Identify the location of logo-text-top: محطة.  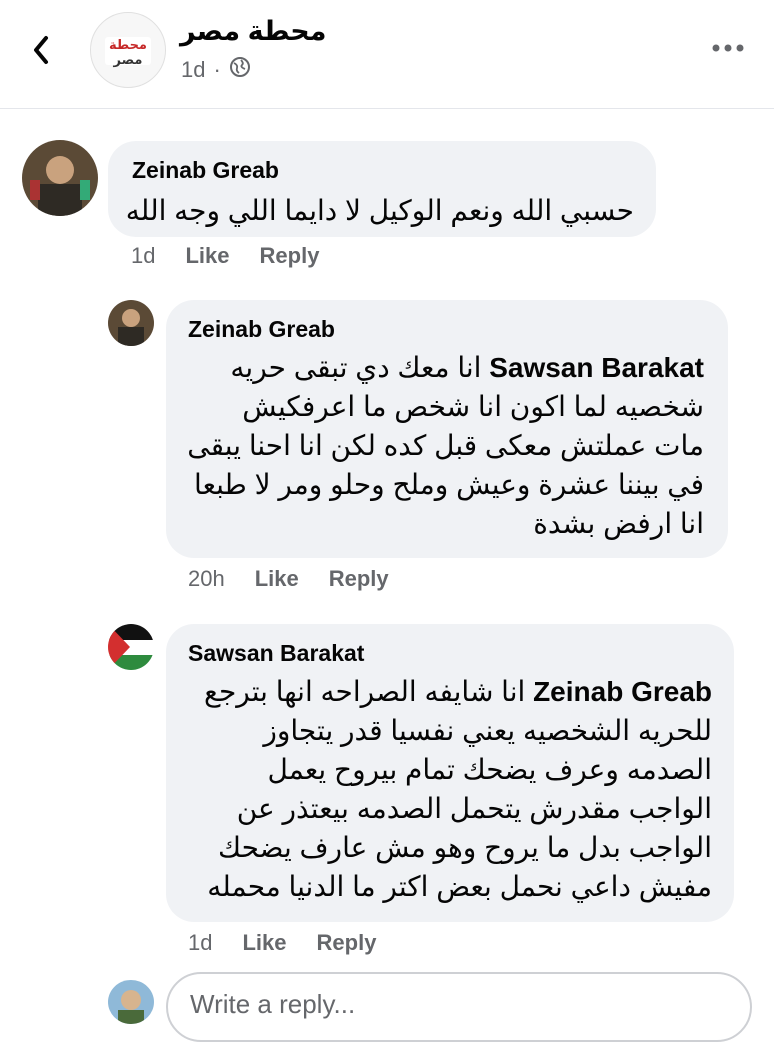
(128, 45).